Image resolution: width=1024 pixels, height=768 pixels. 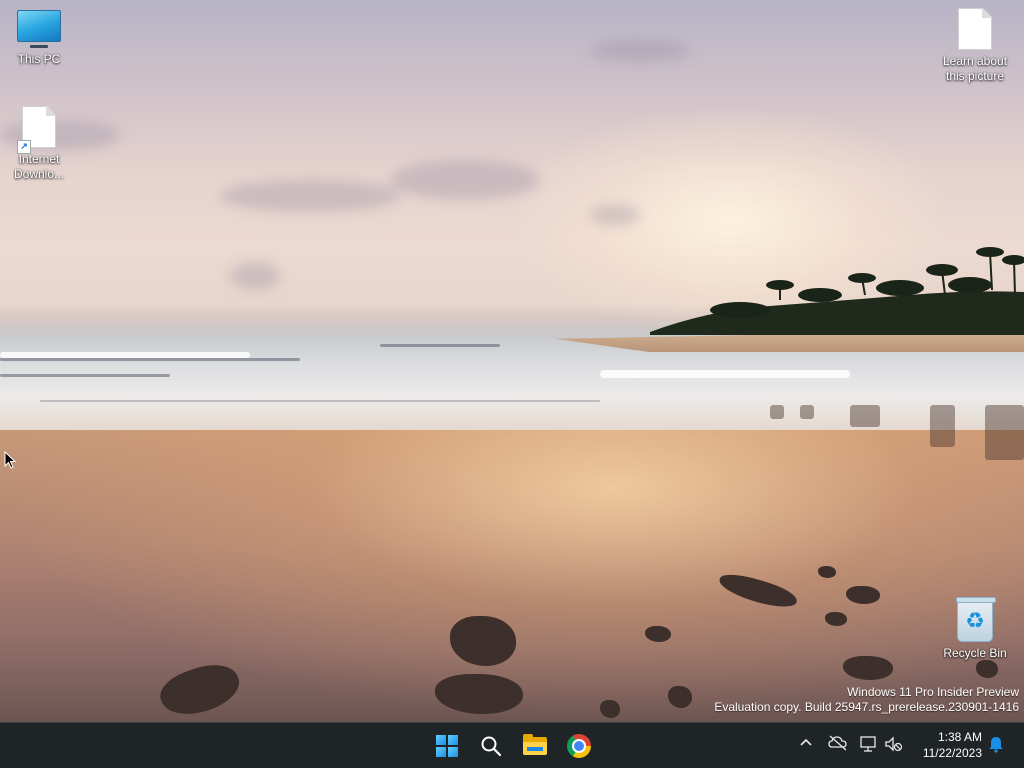 What do you see at coordinates (806, 742) in the screenshot?
I see `chevron-up-icon` at bounding box center [806, 742].